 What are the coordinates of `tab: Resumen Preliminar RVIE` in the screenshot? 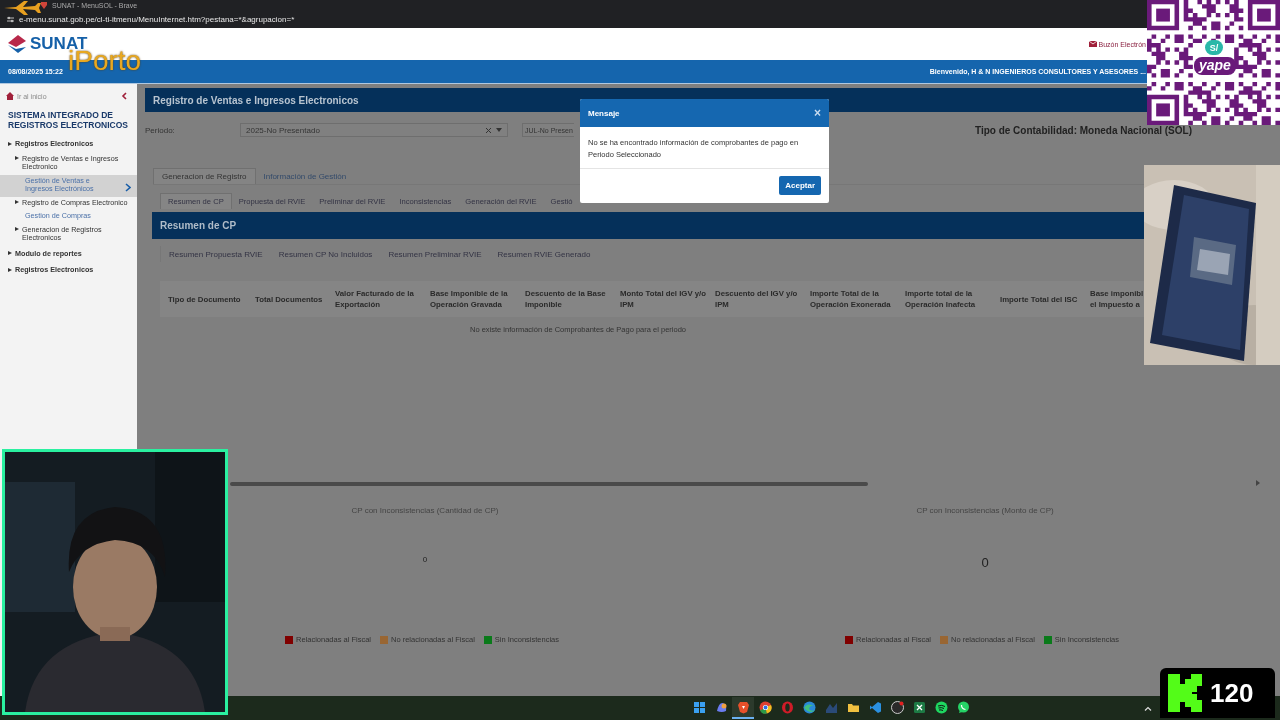 It's located at (435, 254).